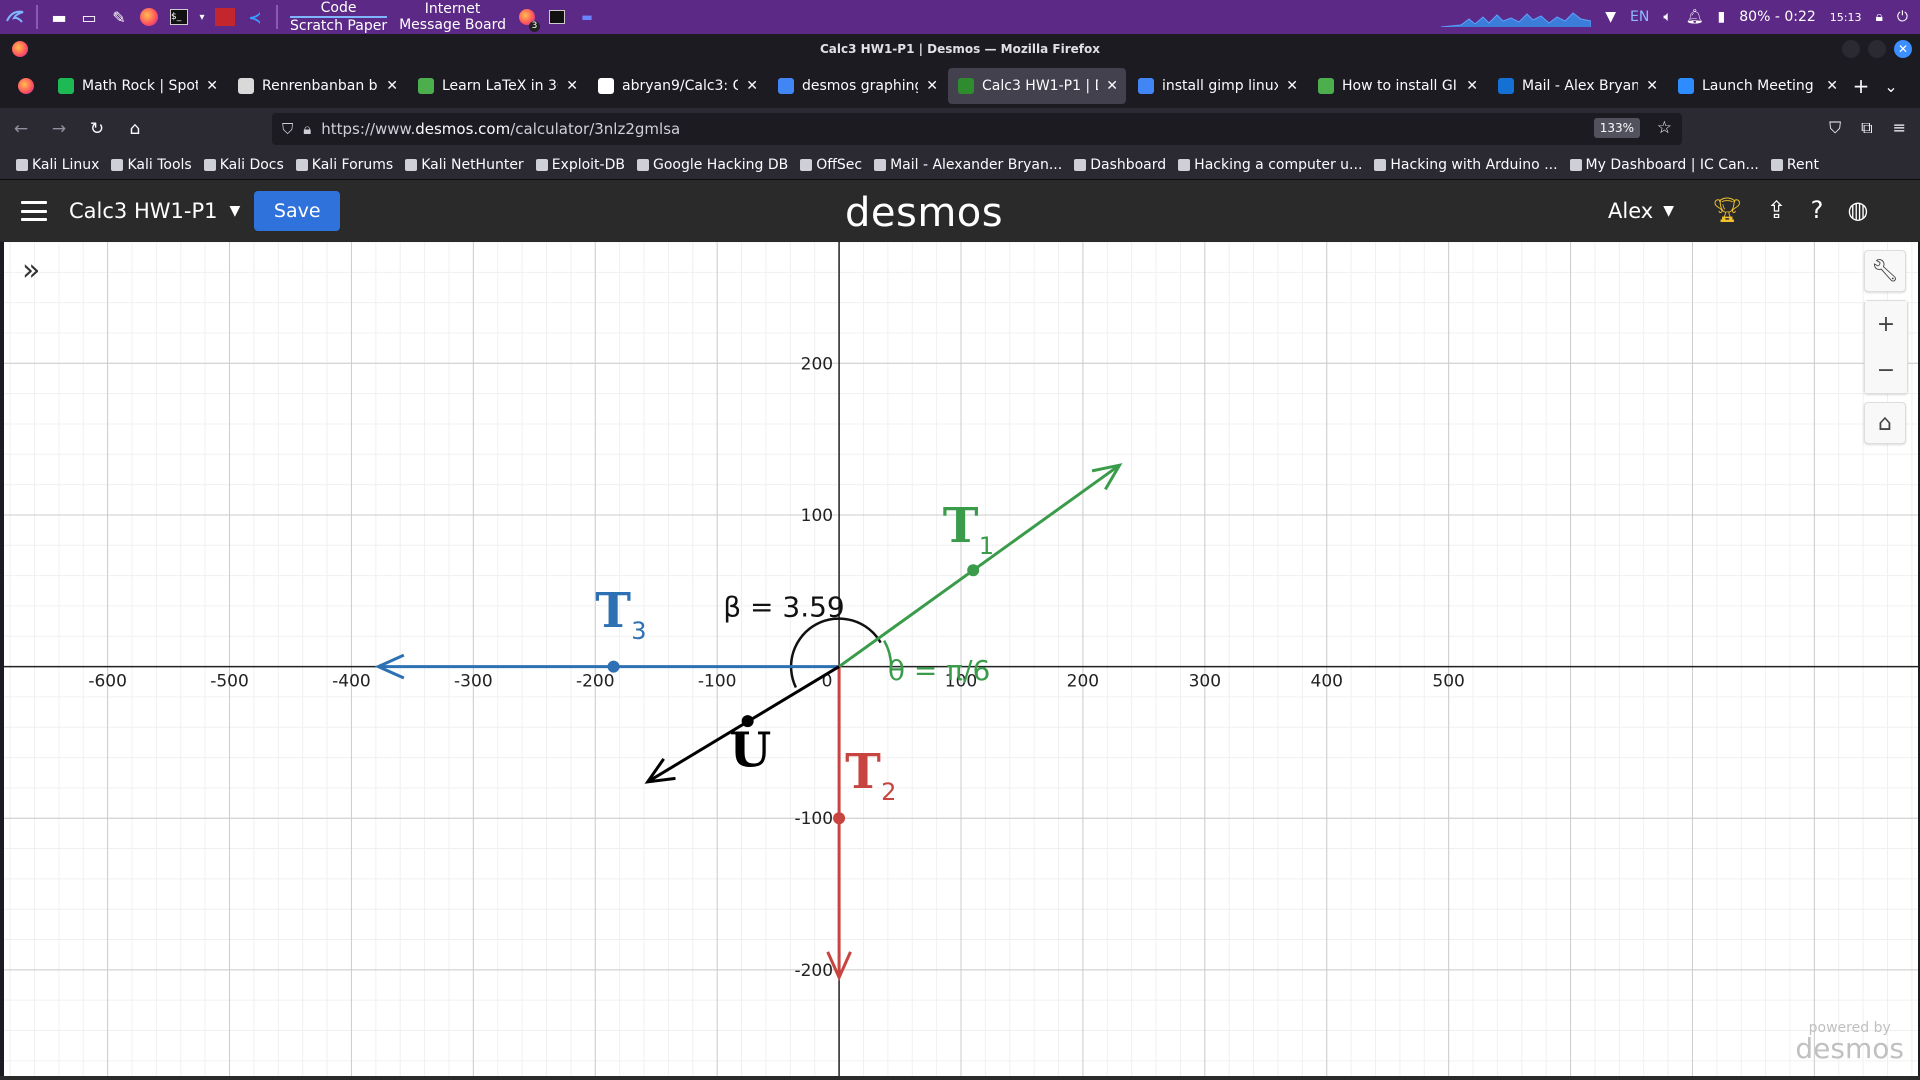 This screenshot has height=1080, width=1920. What do you see at coordinates (317, 86) in the screenshot?
I see `tab-2: Renrenbanban by L ✕` at bounding box center [317, 86].